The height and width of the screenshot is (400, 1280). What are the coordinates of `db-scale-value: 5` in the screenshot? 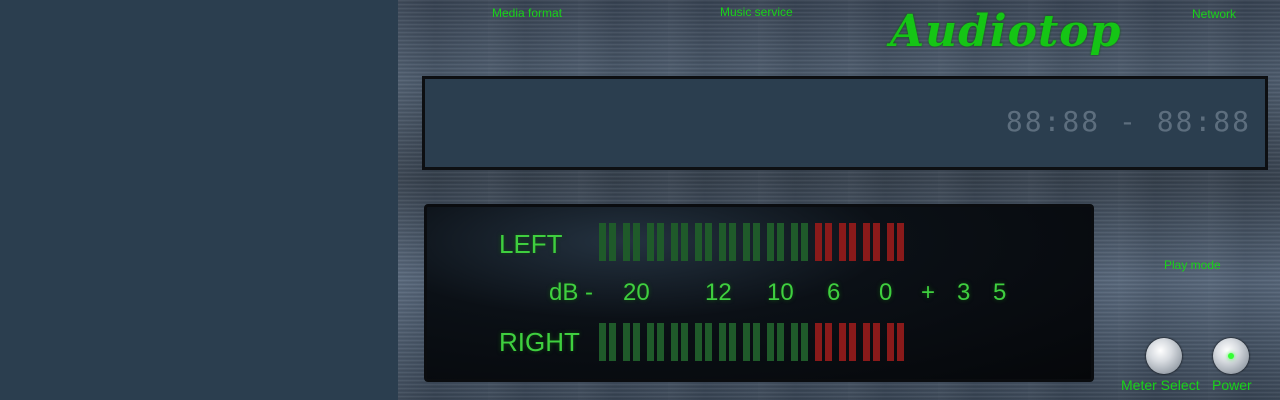 It's located at (1000, 292).